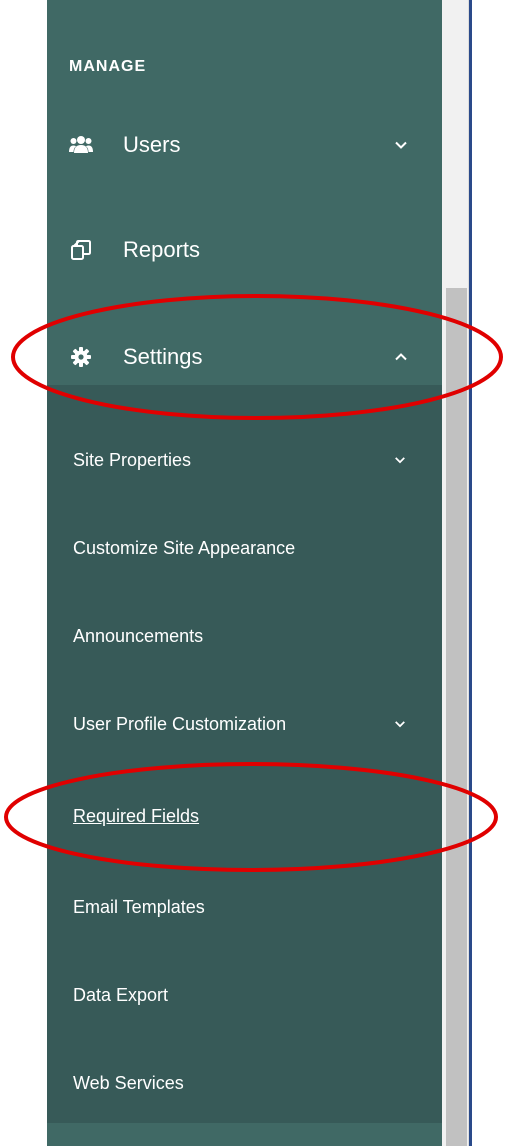 The width and height of the screenshot is (505, 1146). Describe the element at coordinates (401, 357) in the screenshot. I see `chevron-up-icon` at that location.